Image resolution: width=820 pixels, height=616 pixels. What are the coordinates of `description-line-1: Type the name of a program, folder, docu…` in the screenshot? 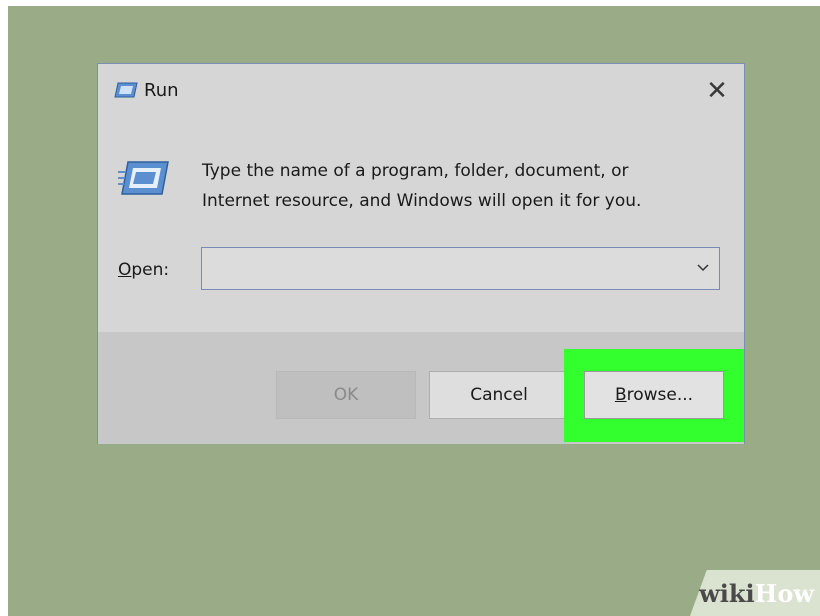 It's located at (415, 171).